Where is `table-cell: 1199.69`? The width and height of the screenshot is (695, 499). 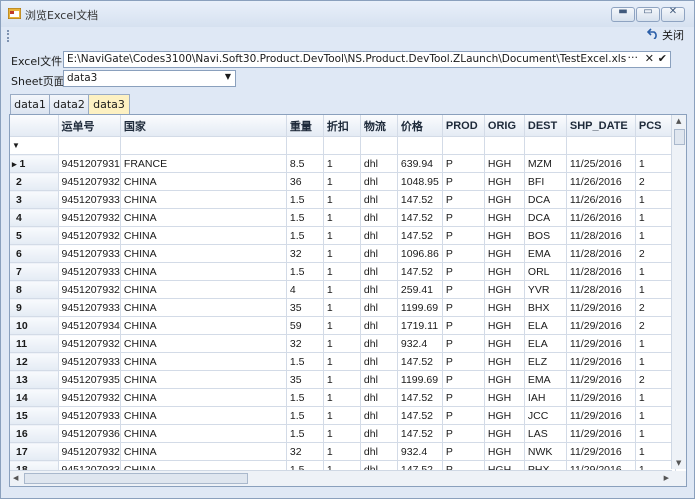 table-cell: 1199.69 is located at coordinates (420, 307).